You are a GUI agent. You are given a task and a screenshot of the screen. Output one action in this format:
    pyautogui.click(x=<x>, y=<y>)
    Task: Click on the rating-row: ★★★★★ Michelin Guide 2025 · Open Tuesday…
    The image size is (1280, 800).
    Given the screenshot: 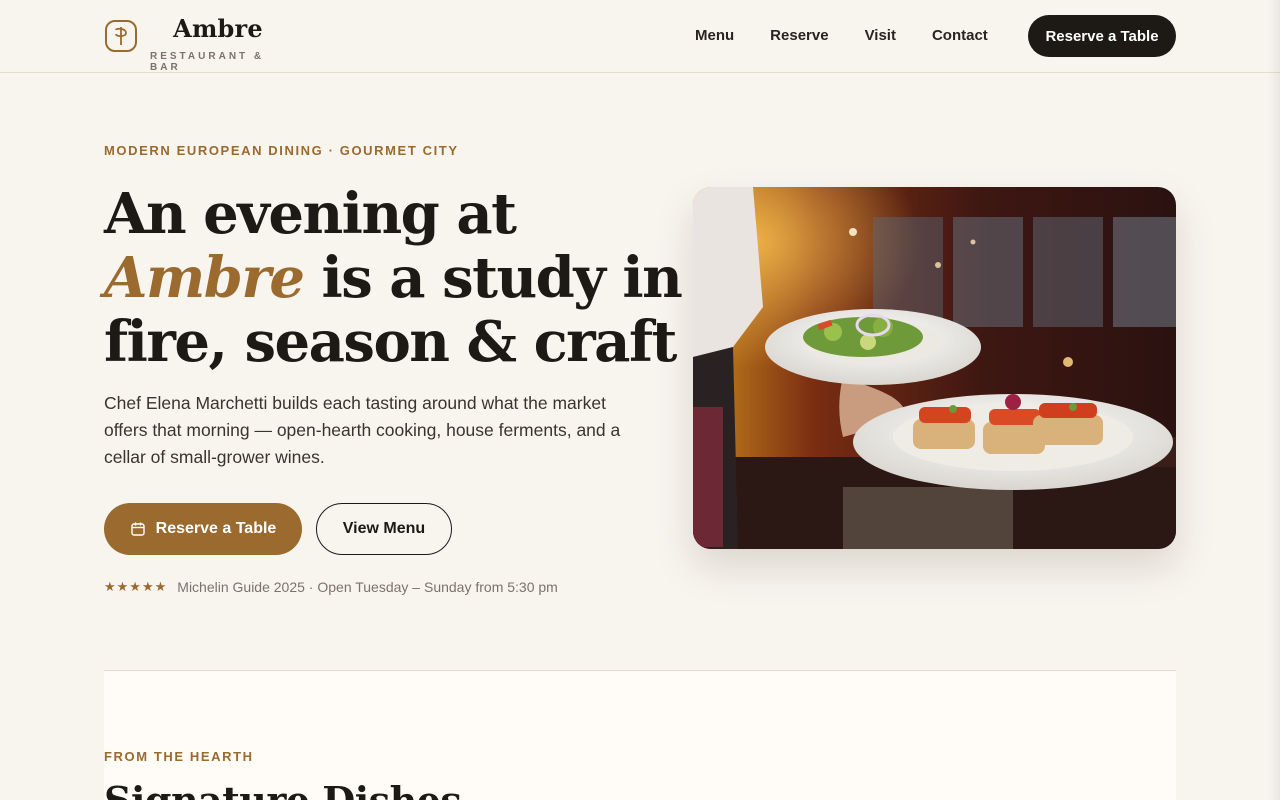 What is the action you would take?
    pyautogui.click(x=331, y=587)
    